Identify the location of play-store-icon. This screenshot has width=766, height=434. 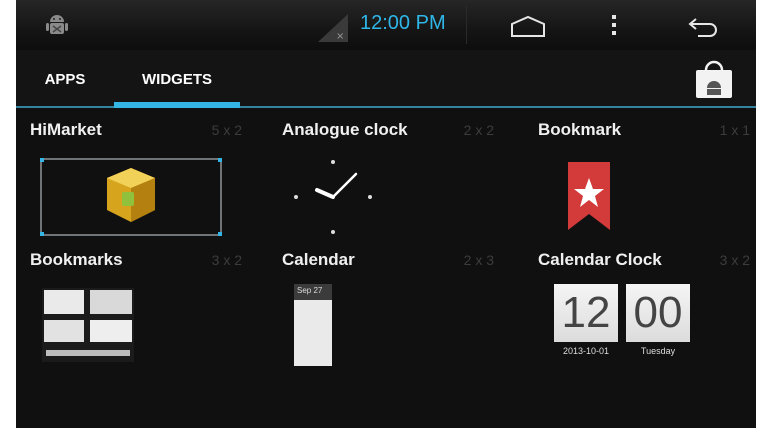
(714, 78).